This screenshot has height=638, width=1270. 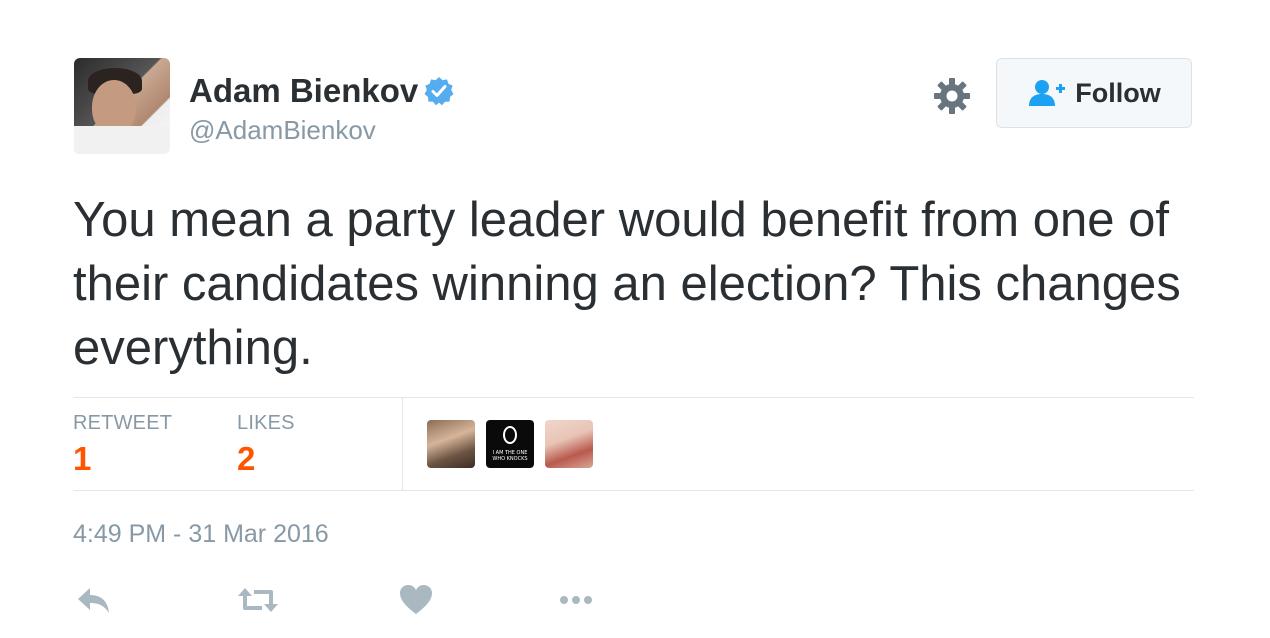 What do you see at coordinates (576, 600) in the screenshot?
I see `more-icon` at bounding box center [576, 600].